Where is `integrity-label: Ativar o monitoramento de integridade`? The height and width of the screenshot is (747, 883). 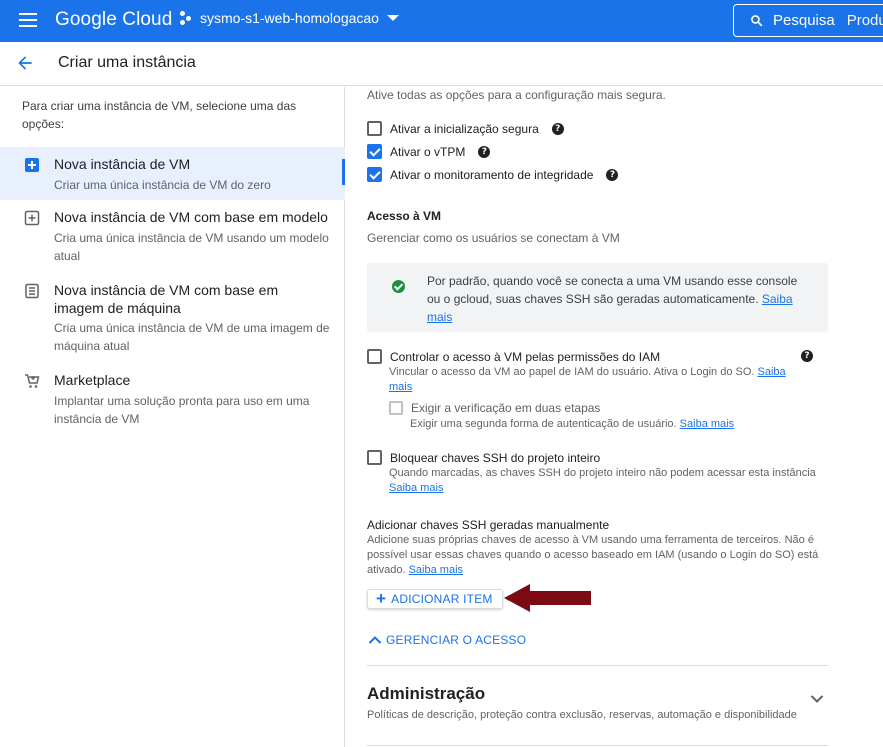
integrity-label: Ativar o monitoramento de integridade is located at coordinates (492, 174).